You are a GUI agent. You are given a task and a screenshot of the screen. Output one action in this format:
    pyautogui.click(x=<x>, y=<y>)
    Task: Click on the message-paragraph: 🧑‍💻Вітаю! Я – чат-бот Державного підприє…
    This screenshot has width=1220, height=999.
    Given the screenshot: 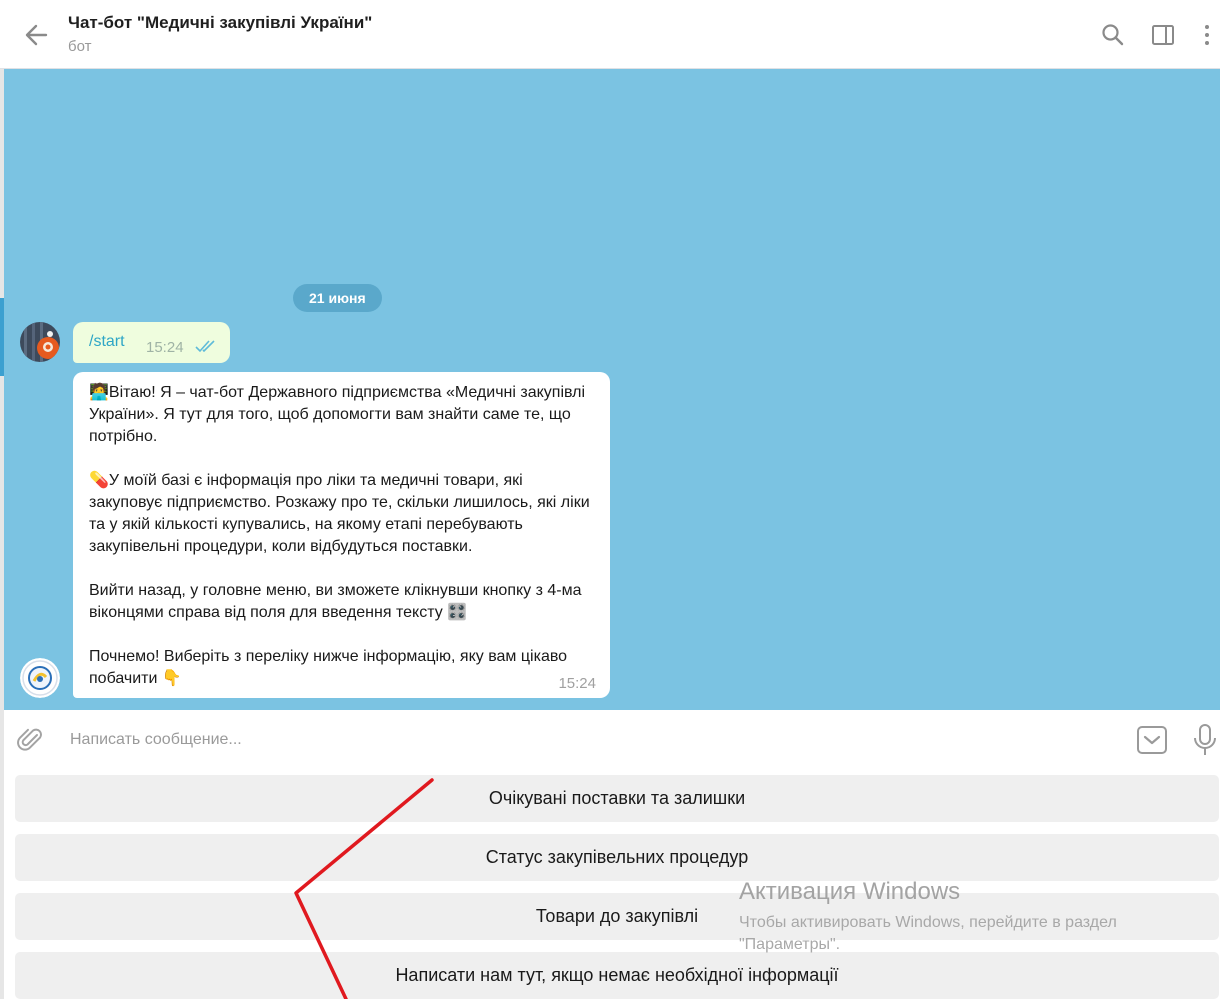 What is the action you would take?
    pyautogui.click(x=337, y=414)
    